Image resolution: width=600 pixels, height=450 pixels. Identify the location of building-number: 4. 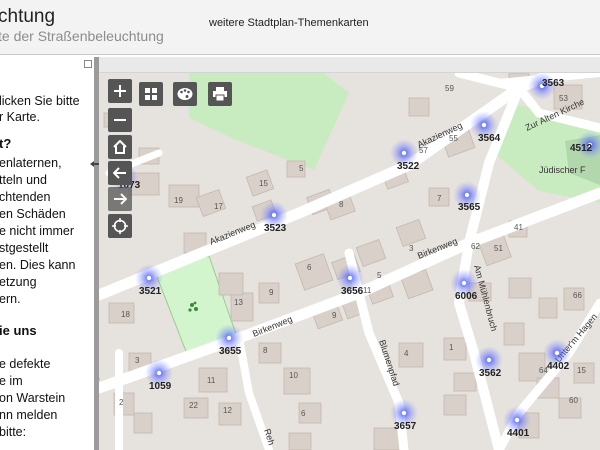
(406, 353).